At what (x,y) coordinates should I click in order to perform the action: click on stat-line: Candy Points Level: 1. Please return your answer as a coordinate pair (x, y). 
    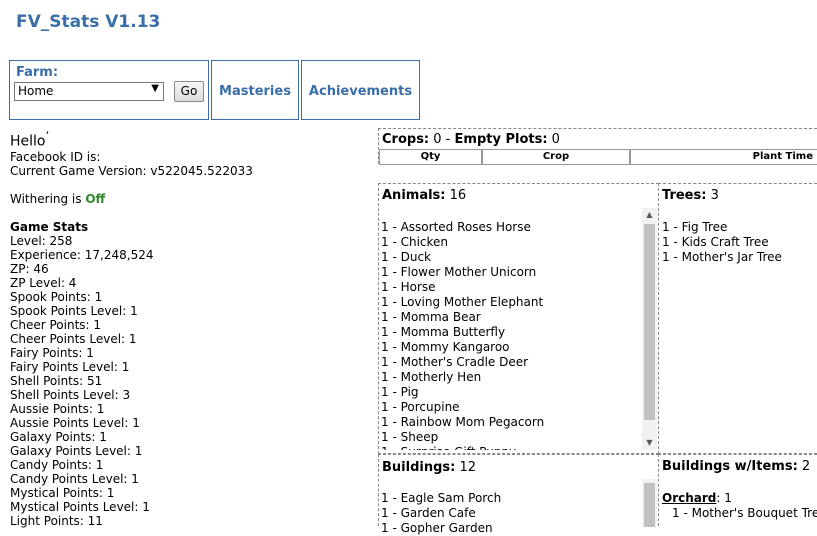
    Looking at the image, I should click on (74, 478).